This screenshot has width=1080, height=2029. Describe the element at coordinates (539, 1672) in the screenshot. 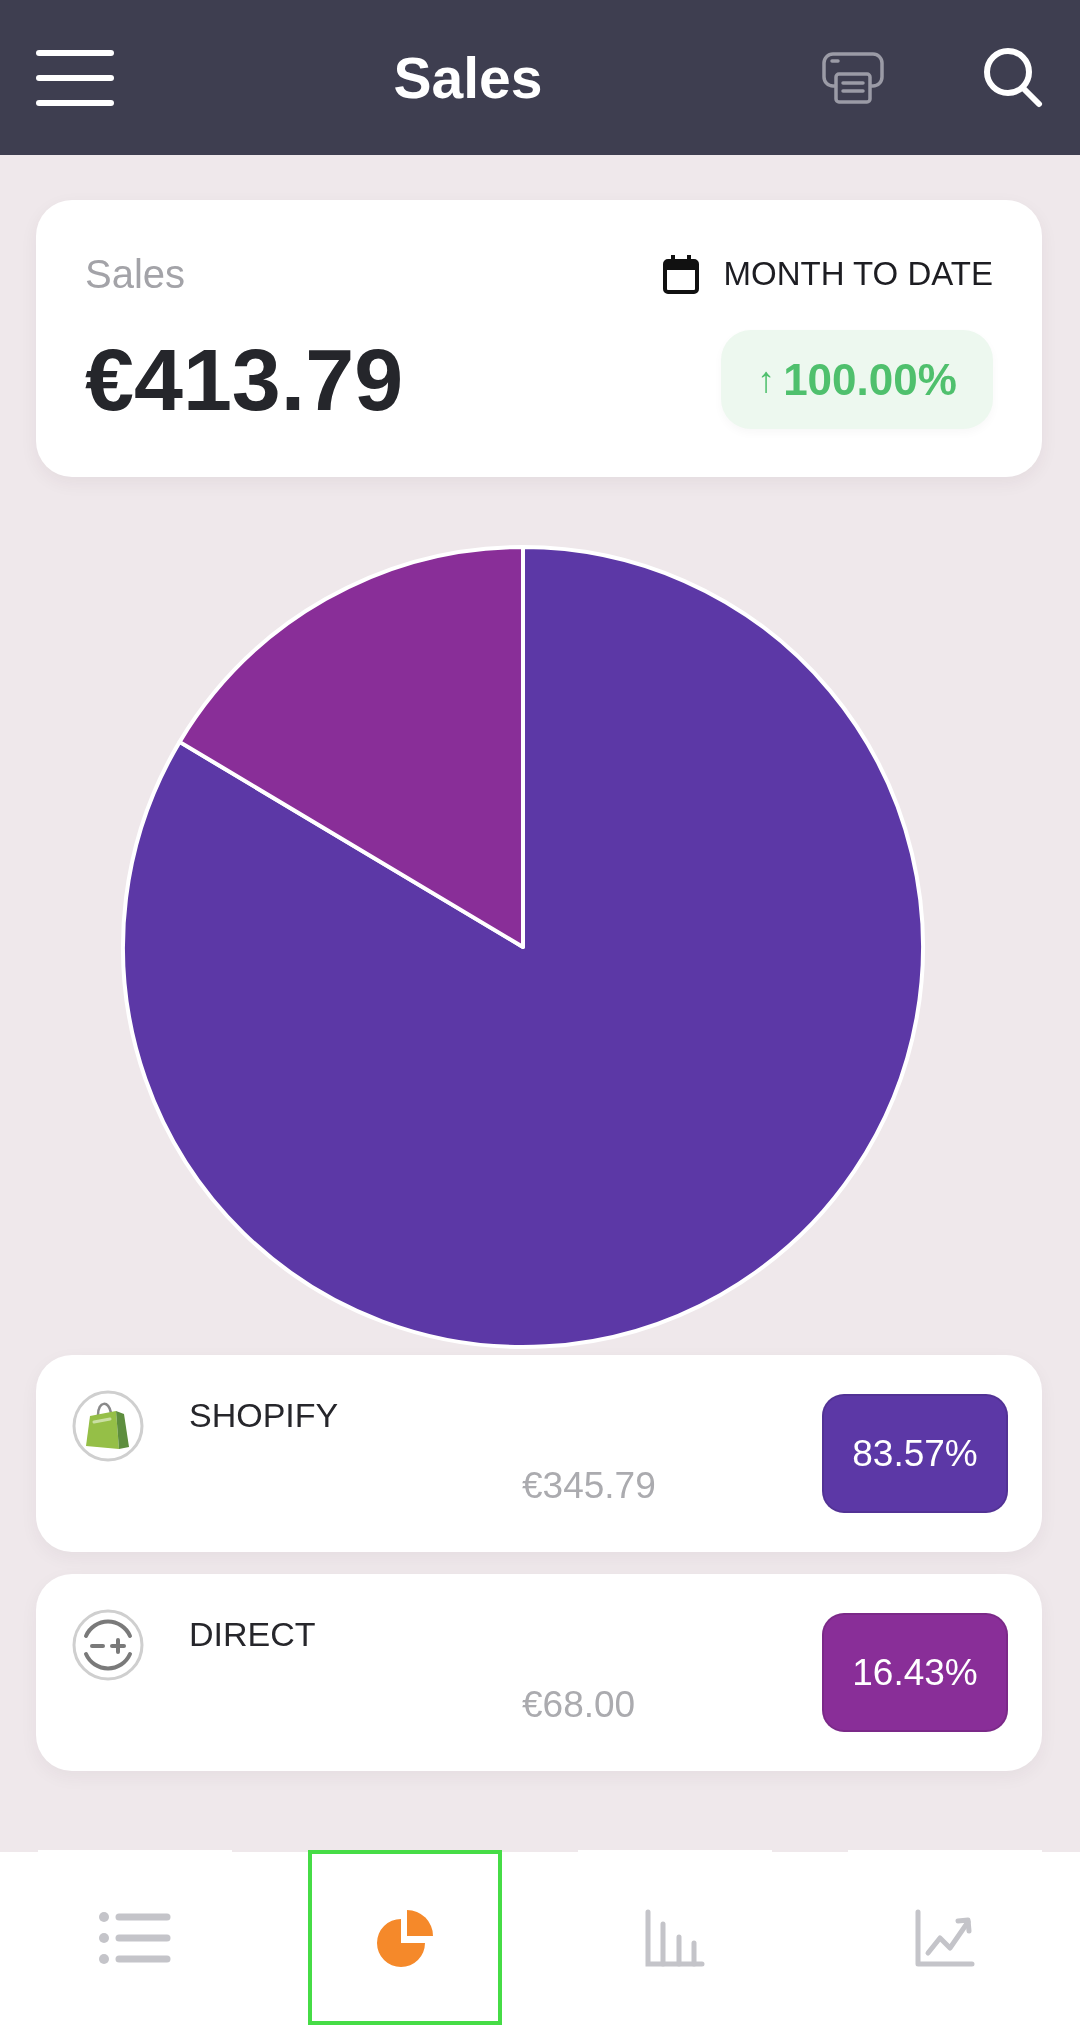

I see `source-card: DIRECT €68.00 16.43%` at that location.